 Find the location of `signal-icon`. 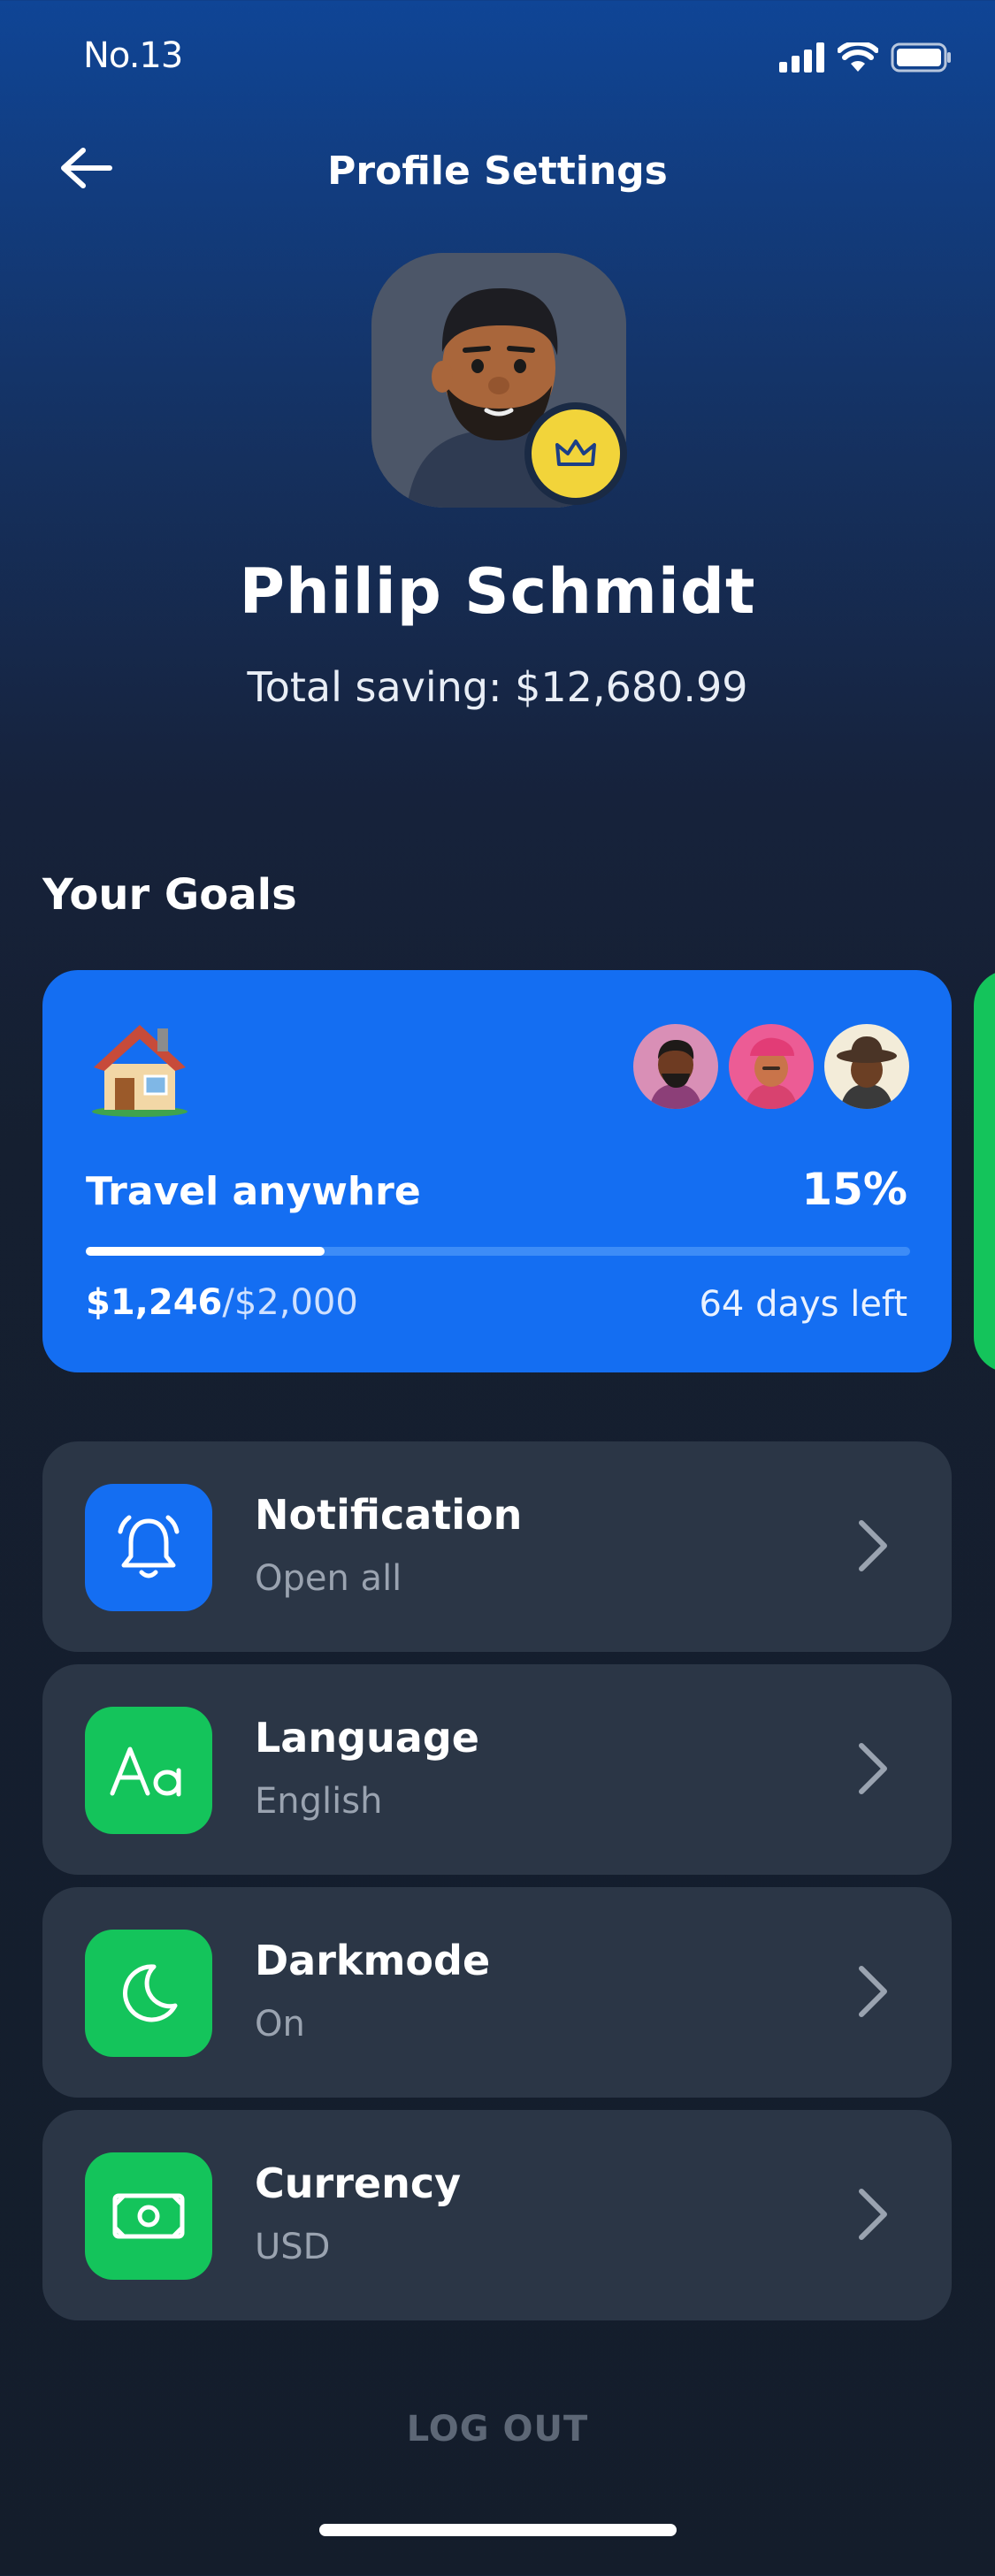

signal-icon is located at coordinates (801, 58).